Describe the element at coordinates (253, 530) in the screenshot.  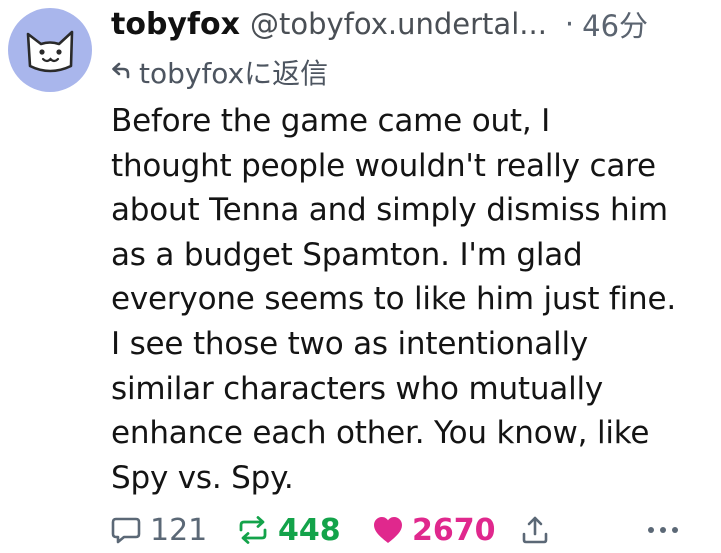
I see `repost-arrows-icon` at that location.